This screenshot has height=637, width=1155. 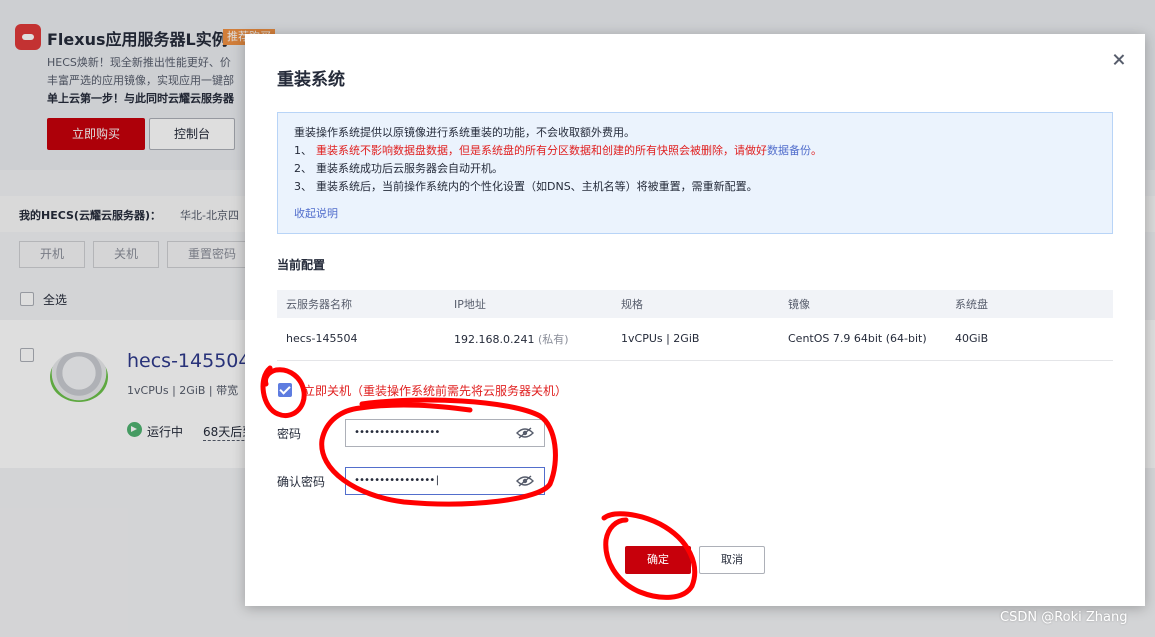 I want to click on notice-item-text: 重装系统成功后云服务器会自动开机。, so click(x=409, y=168).